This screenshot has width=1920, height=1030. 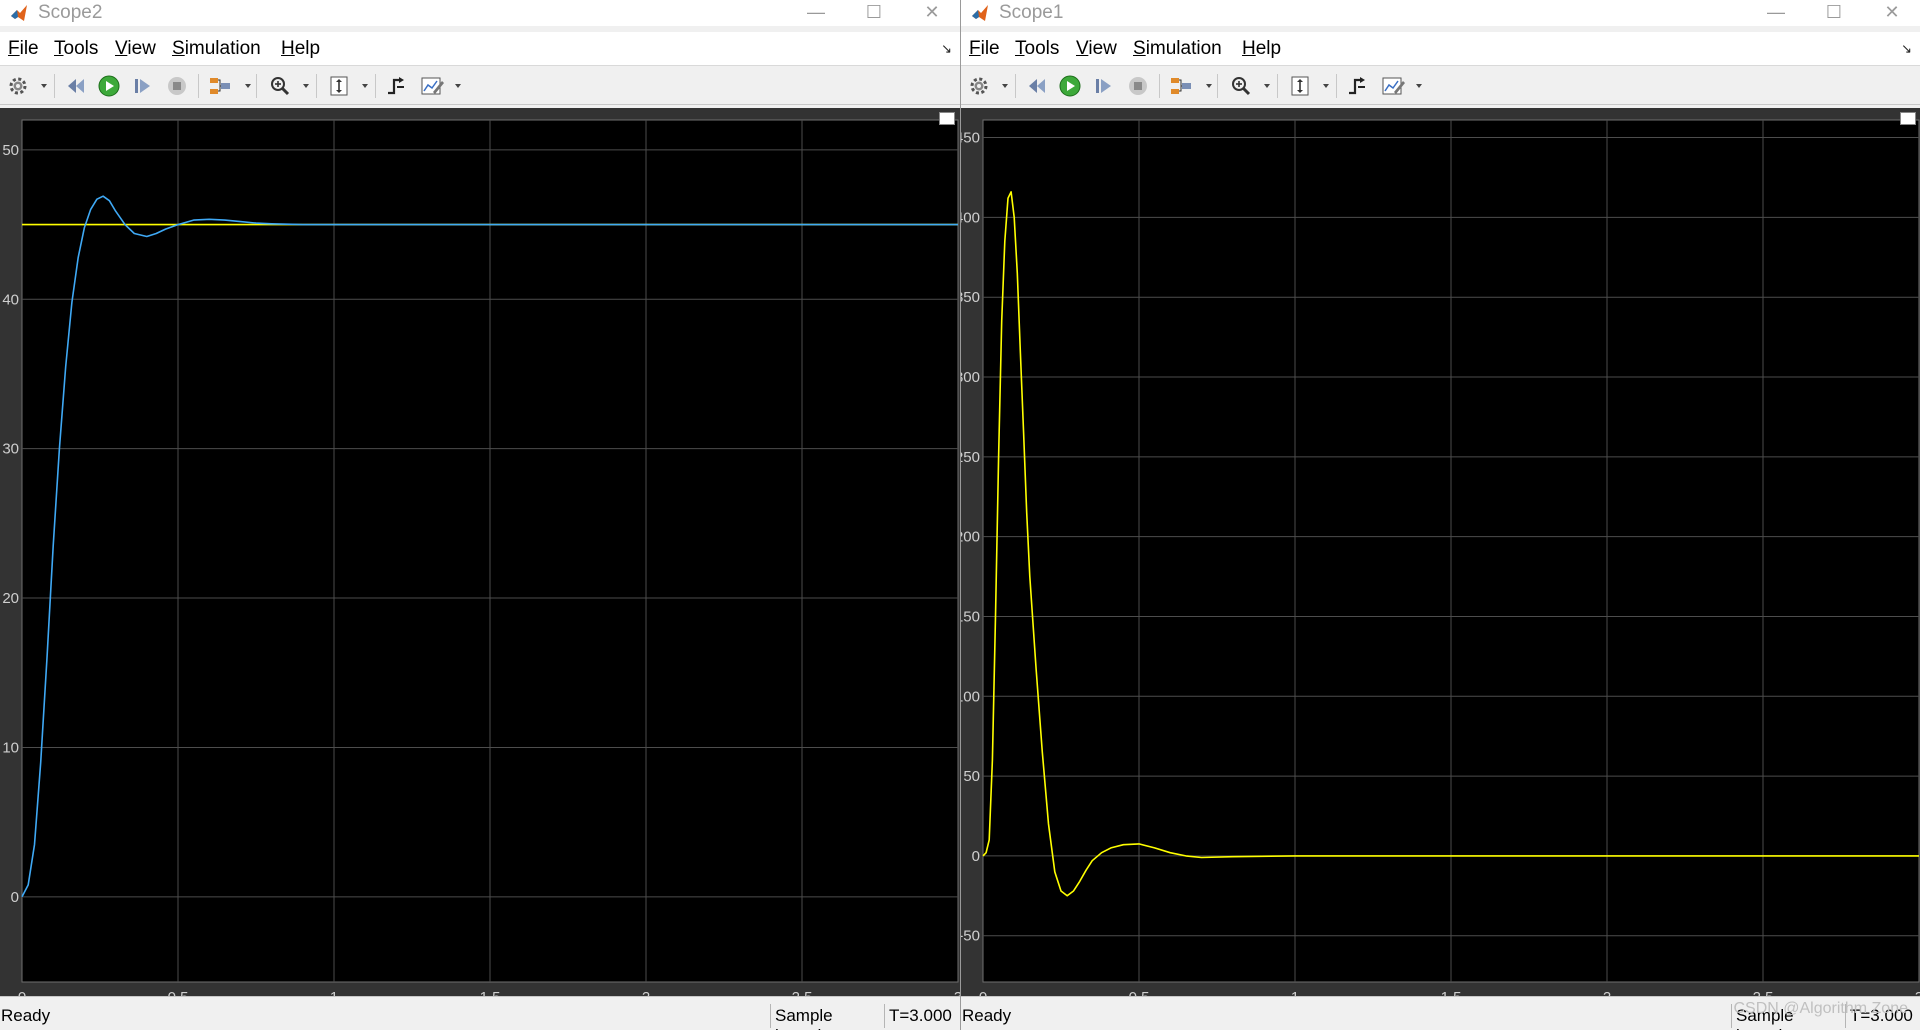 I want to click on menu-rest: ools, so click(x=1042, y=48).